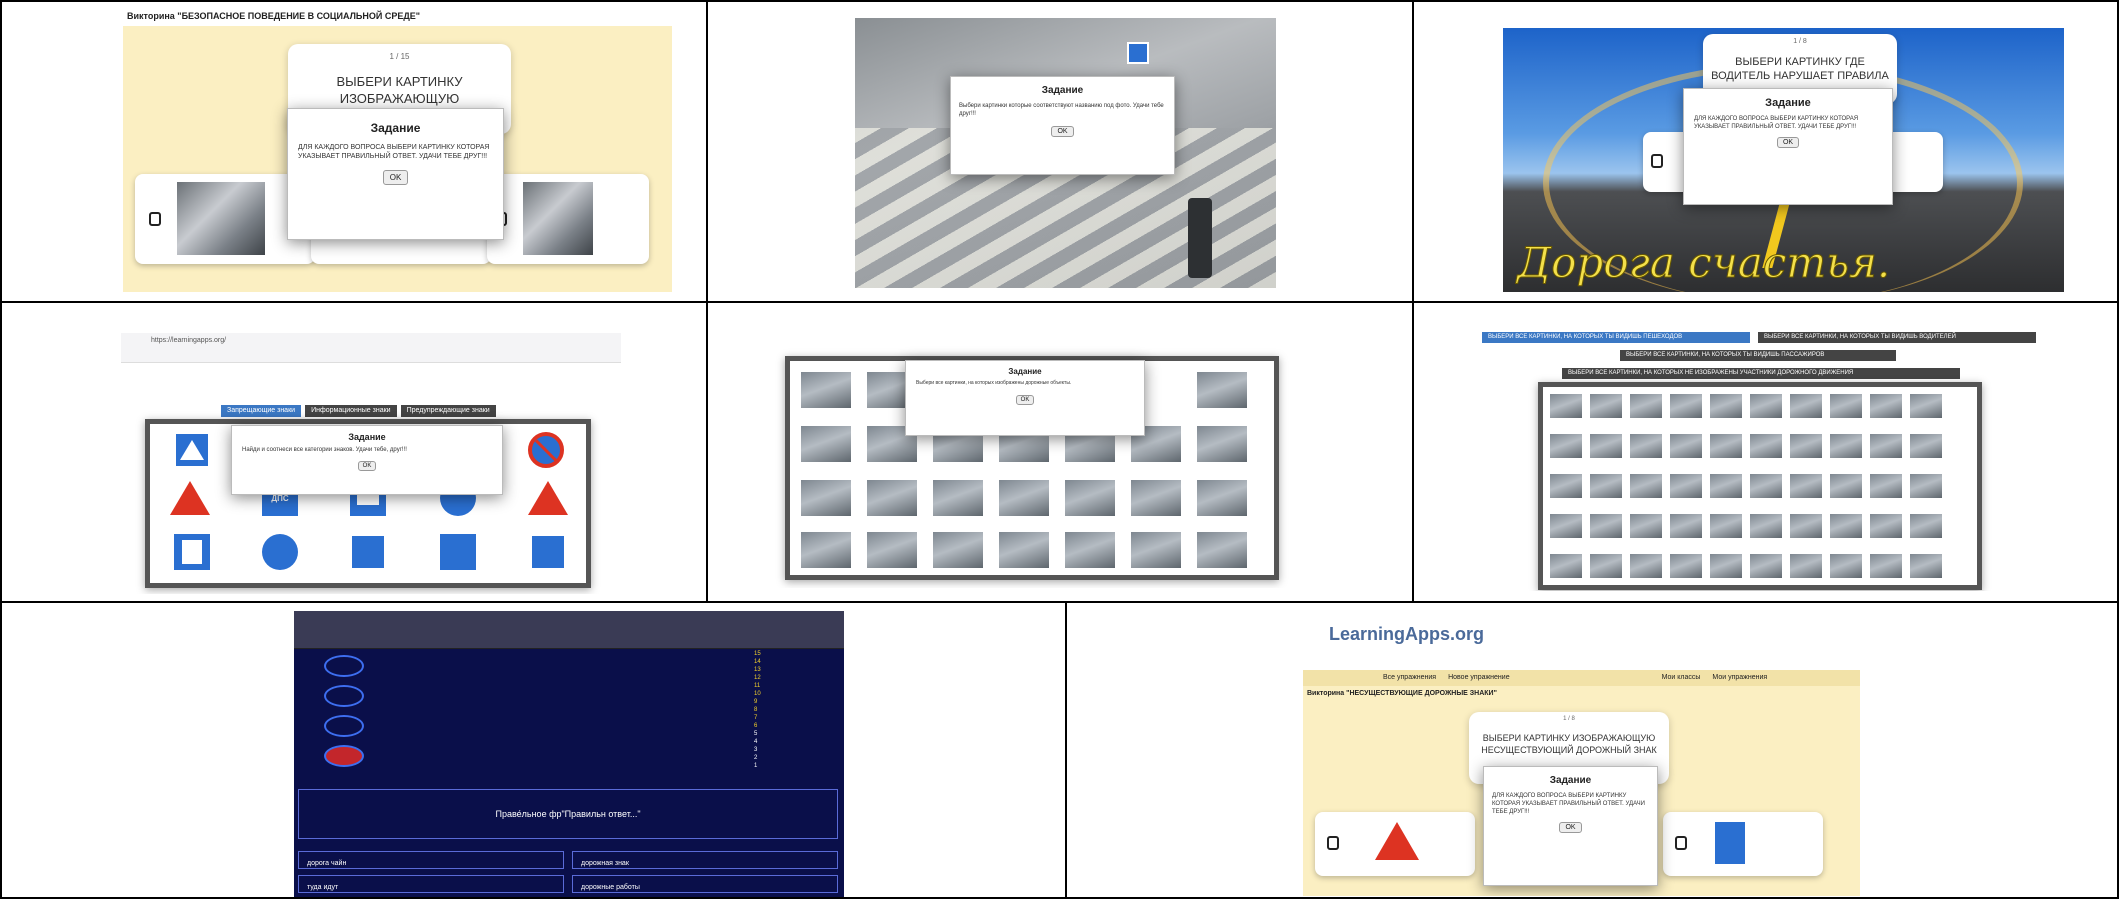 The image size is (2119, 899). What do you see at coordinates (190, 498) in the screenshot?
I see `children-warning-sign` at bounding box center [190, 498].